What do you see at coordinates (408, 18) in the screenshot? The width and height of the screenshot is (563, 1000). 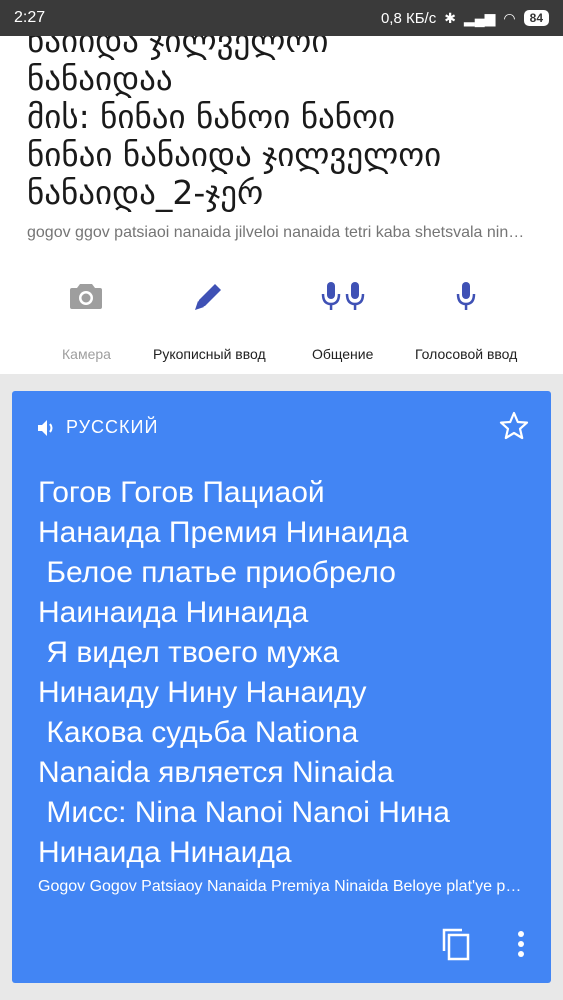 I see `network-speed: 0,8 КБ/с` at bounding box center [408, 18].